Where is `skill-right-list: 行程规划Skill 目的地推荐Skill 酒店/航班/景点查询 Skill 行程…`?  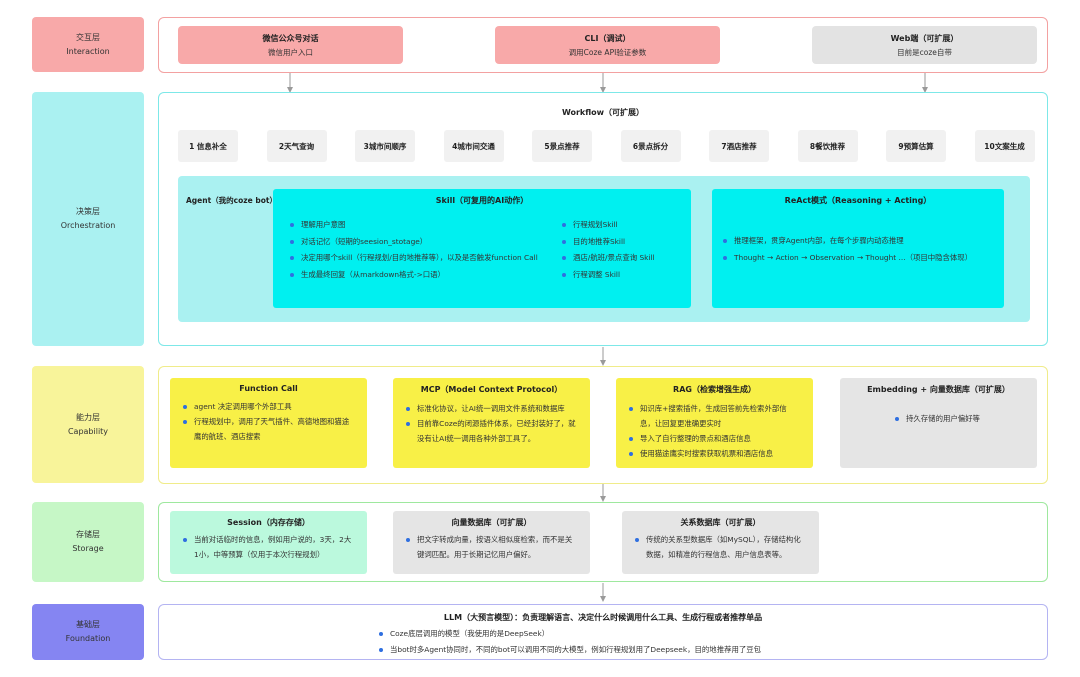
skill-right-list: 行程规划Skill 目的地推荐Skill 酒店/航班/景点查询 Skill 行程… is located at coordinates (623, 249).